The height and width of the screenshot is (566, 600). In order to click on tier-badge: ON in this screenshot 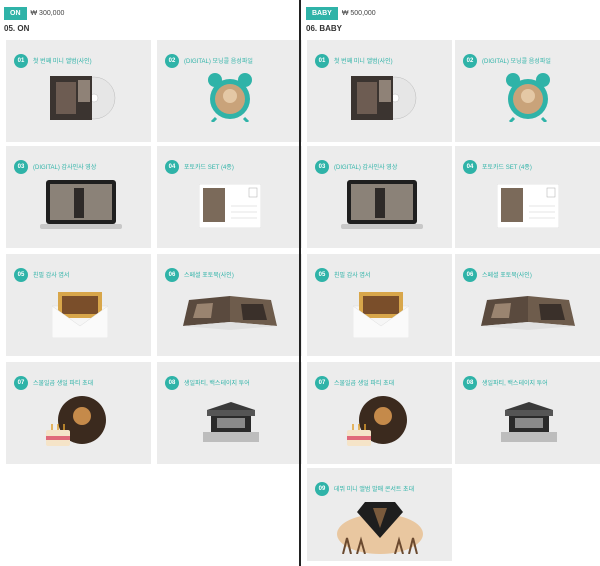, I will do `click(15, 13)`.